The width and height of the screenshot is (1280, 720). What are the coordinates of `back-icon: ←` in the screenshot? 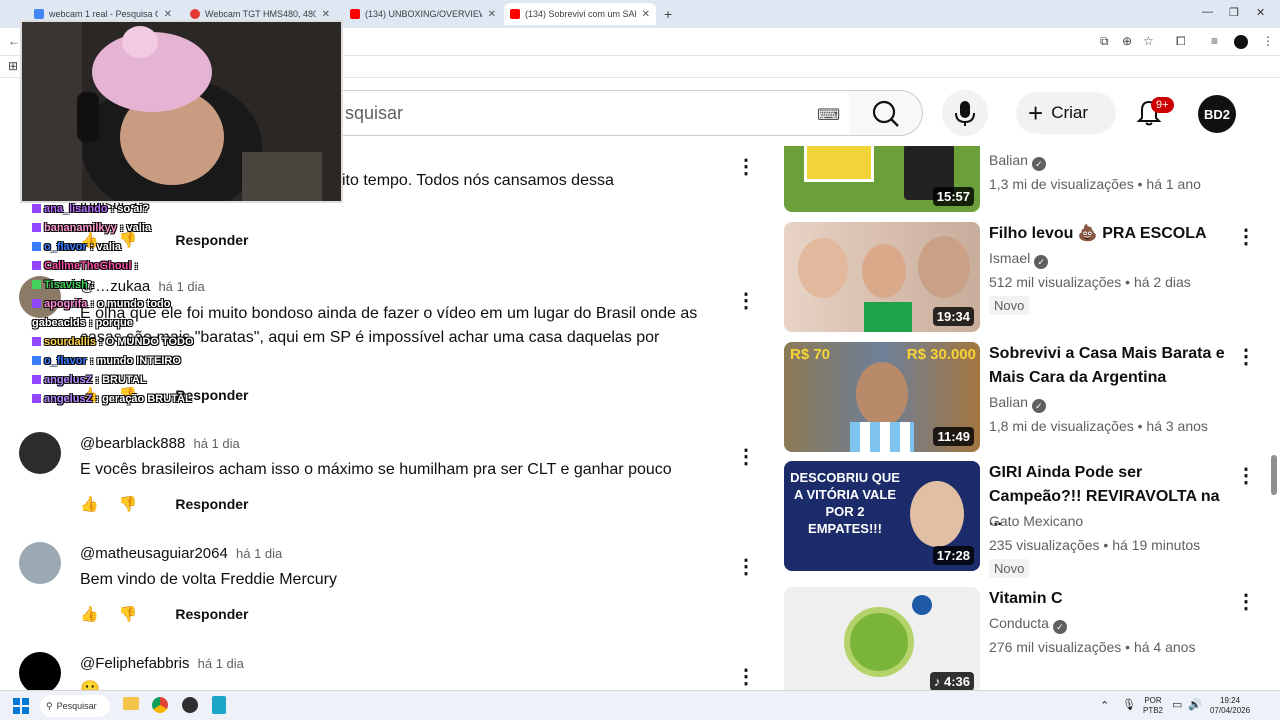 It's located at (14, 41).